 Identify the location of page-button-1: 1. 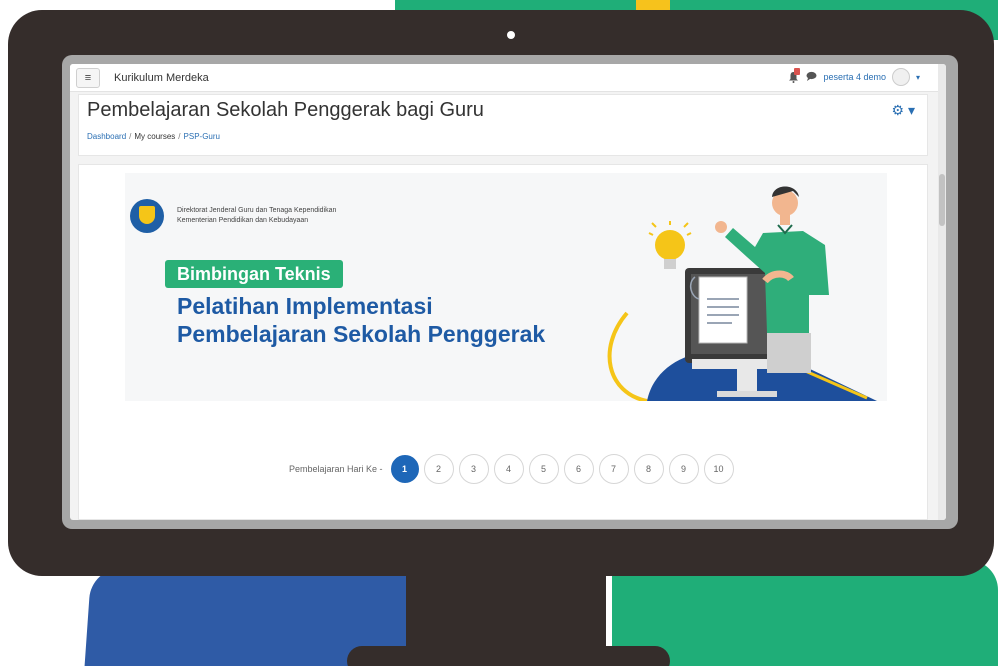
(404, 469).